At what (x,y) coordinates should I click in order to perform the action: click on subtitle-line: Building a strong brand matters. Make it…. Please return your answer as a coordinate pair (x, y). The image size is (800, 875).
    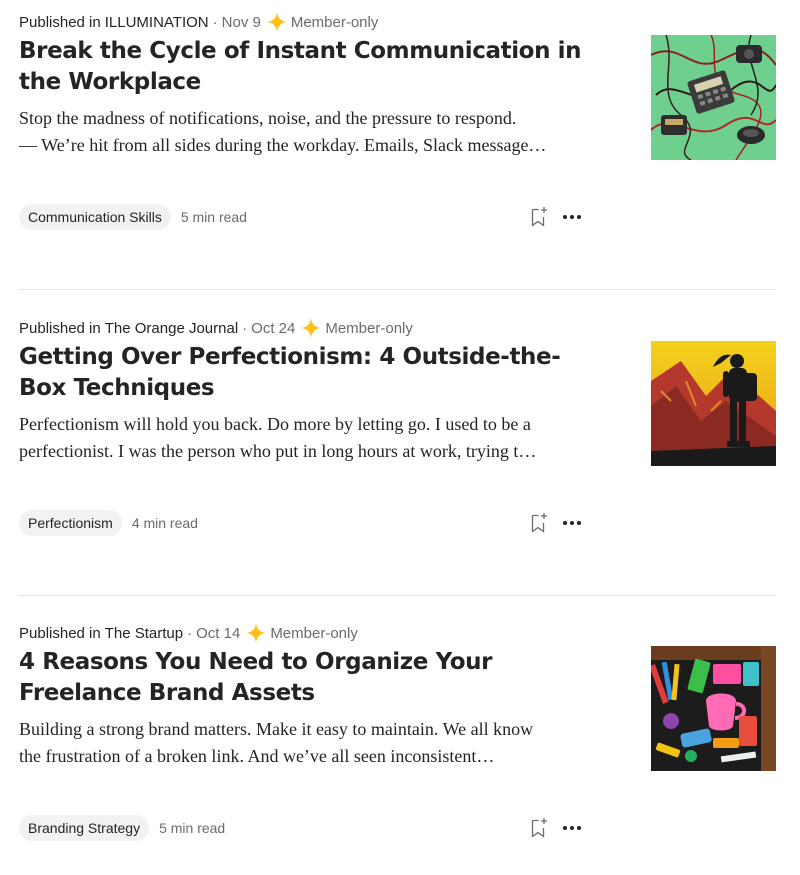
    Looking at the image, I should click on (276, 729).